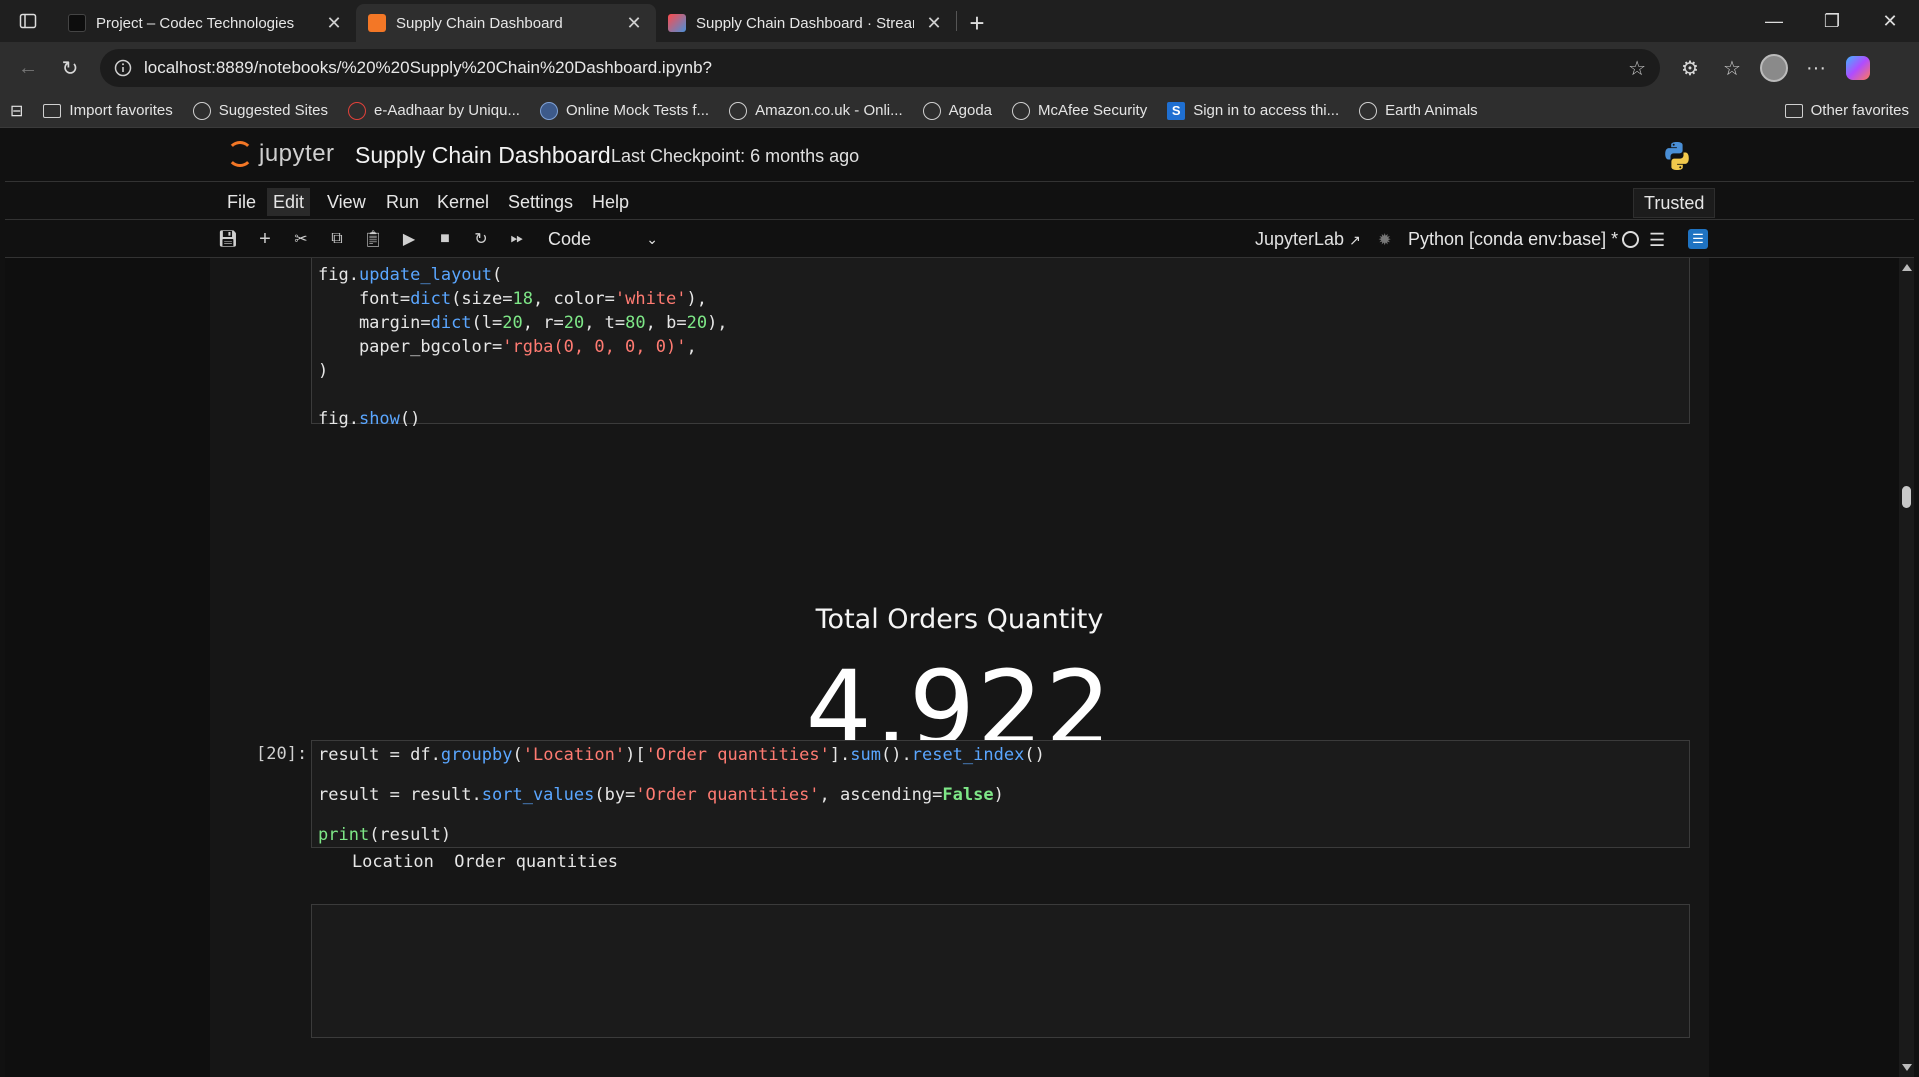  Describe the element at coordinates (121, 110) in the screenshot. I see `favorite-label: Import favorites` at that location.